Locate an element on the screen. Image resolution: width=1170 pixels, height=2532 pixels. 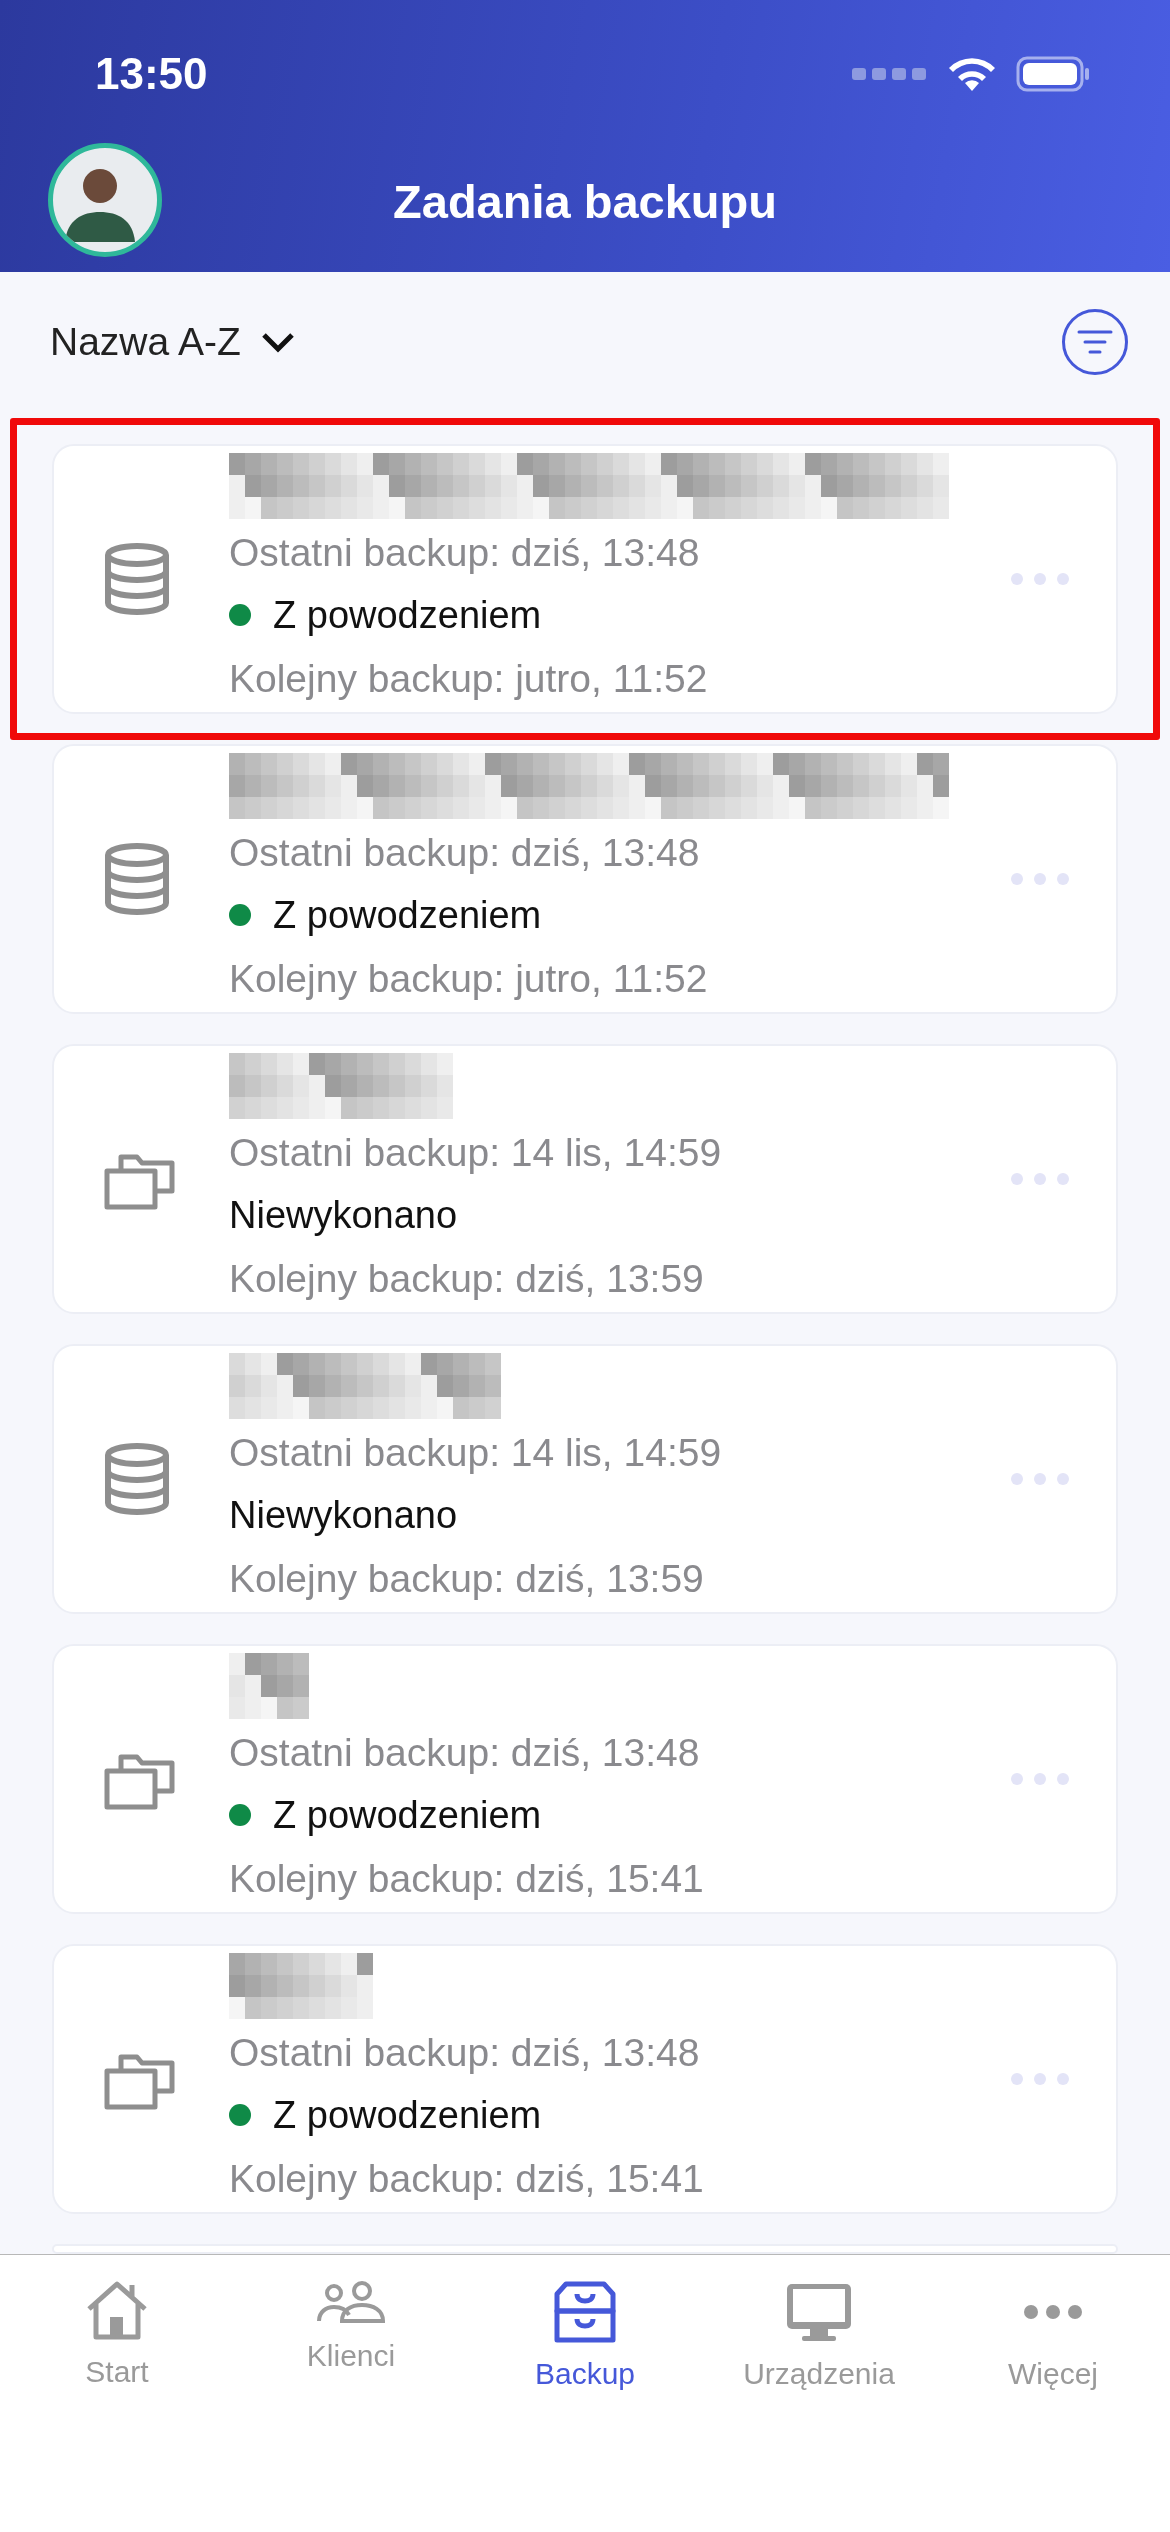
archive-icon is located at coordinates (585, 2312).